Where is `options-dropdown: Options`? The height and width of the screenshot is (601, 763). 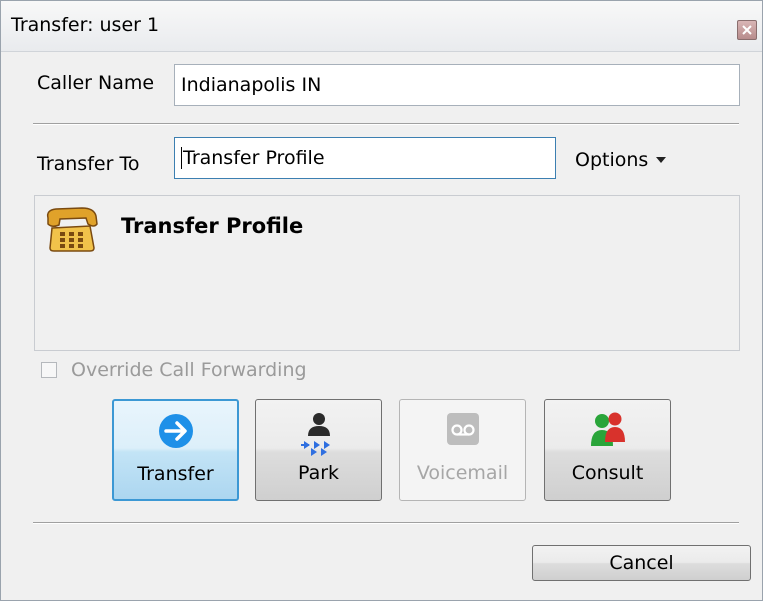 options-dropdown: Options is located at coordinates (621, 160).